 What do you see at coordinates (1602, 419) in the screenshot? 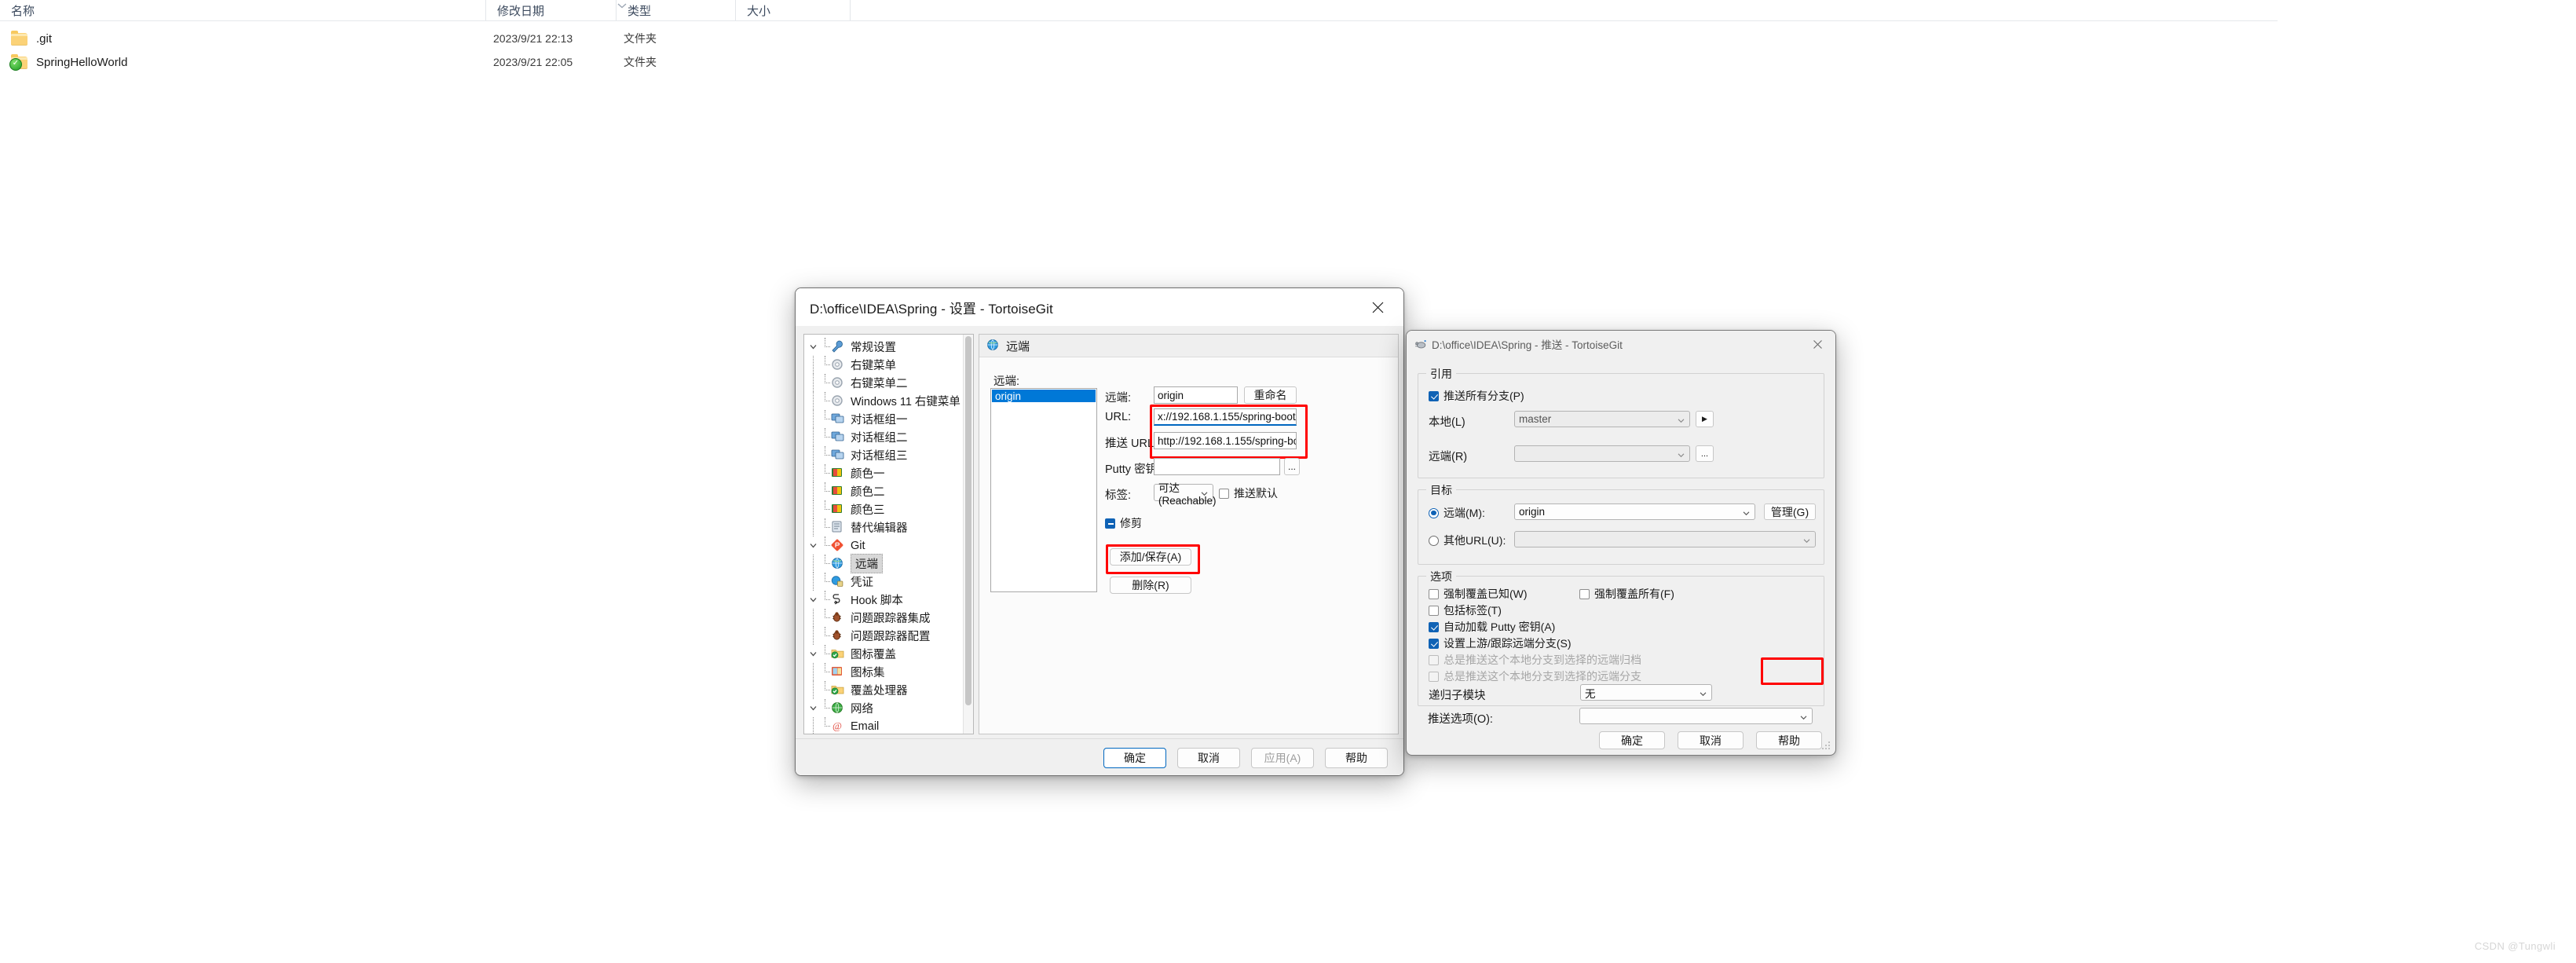
I see `local-branch-combobox: master` at bounding box center [1602, 419].